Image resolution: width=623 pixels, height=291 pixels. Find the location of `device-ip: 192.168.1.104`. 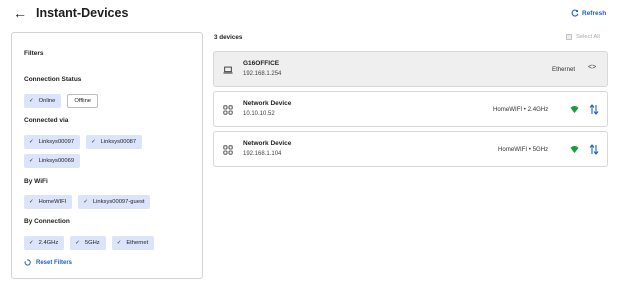

device-ip: 192.168.1.104 is located at coordinates (262, 154).